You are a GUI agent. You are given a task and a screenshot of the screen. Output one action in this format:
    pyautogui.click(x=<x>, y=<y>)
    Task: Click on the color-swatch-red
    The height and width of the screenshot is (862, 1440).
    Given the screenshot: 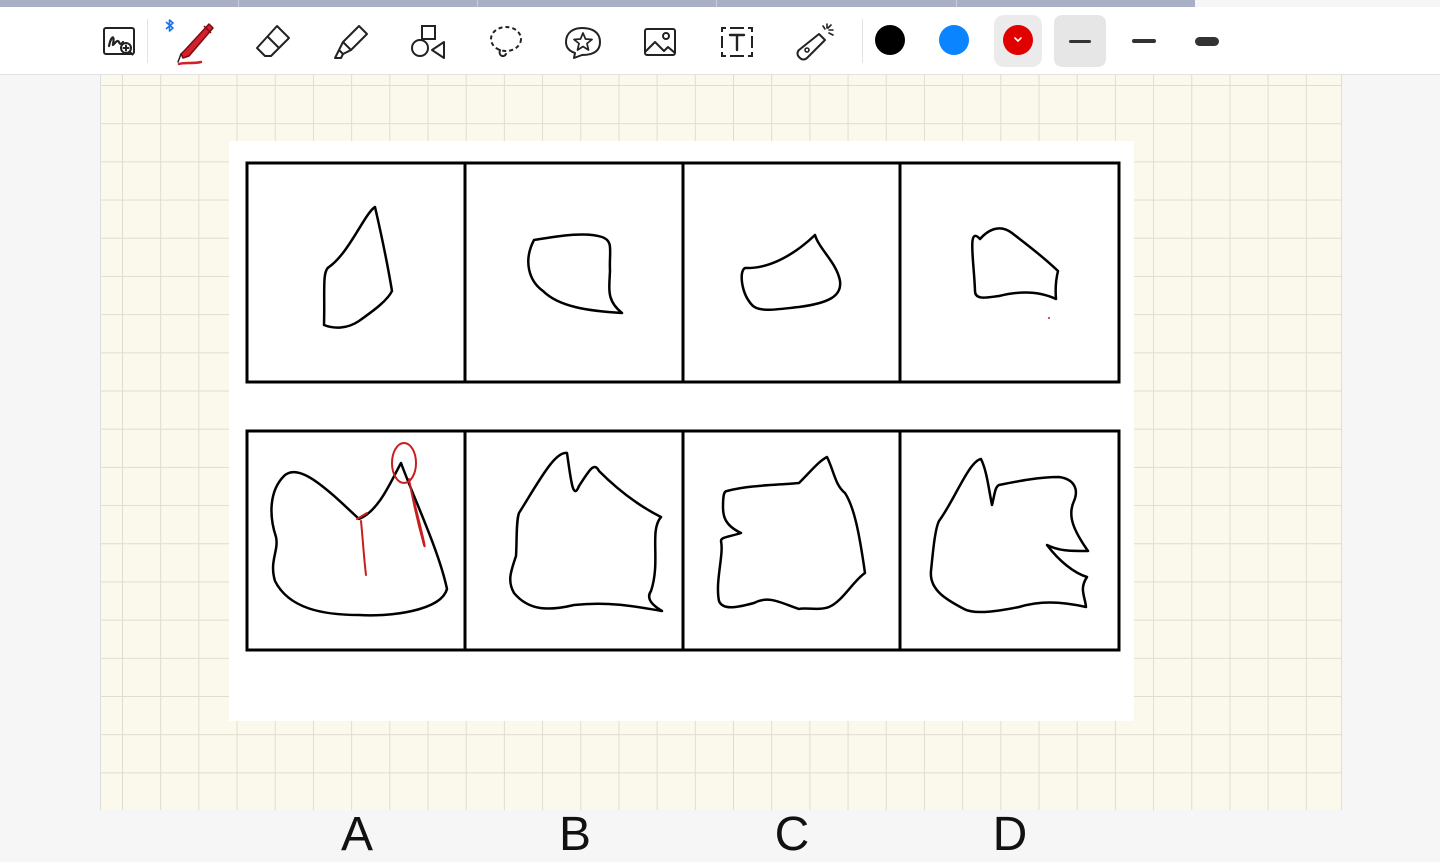 What is the action you would take?
    pyautogui.click(x=1018, y=40)
    